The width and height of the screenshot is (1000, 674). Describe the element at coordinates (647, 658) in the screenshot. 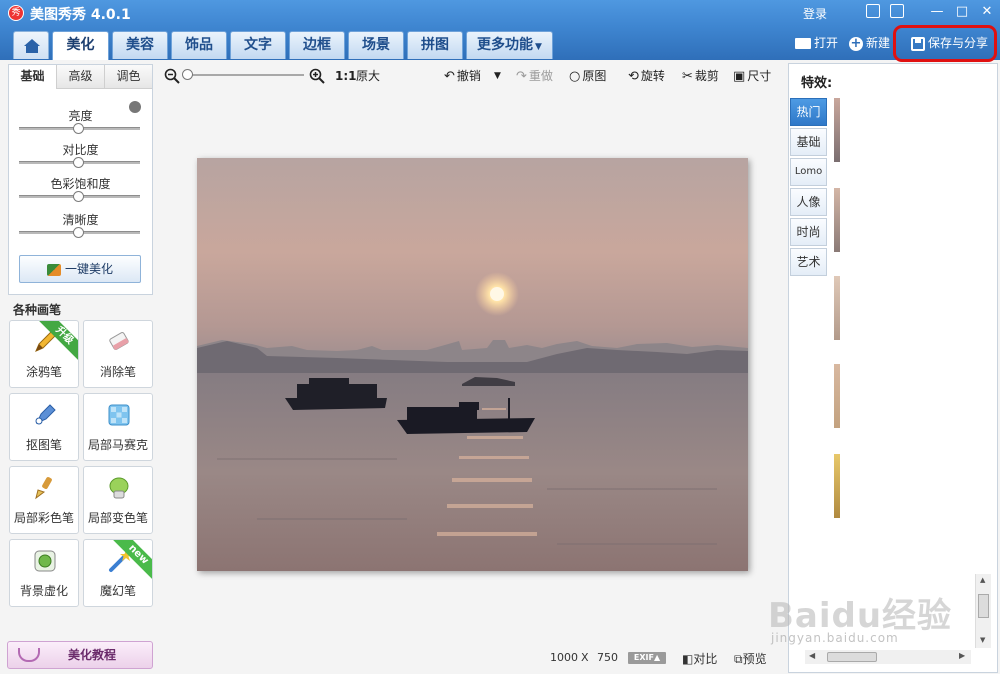

I see `exif-button: EXIF▲` at that location.